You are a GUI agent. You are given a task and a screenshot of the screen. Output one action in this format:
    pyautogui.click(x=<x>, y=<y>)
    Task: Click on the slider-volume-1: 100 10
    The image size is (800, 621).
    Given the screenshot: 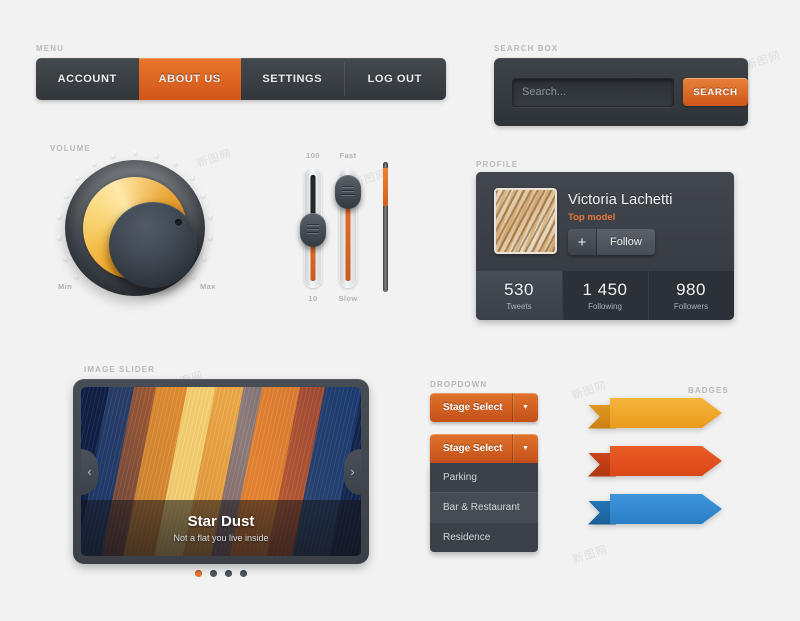 What is the action you would take?
    pyautogui.click(x=313, y=227)
    